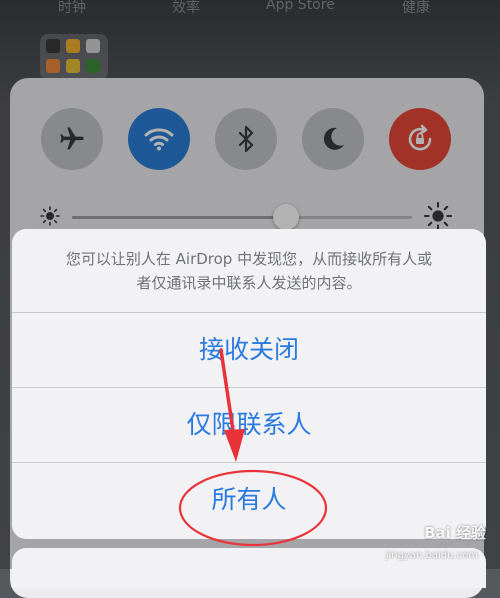  Describe the element at coordinates (249, 425) in the screenshot. I see `contacts-only-button: 仅限联系人` at that location.